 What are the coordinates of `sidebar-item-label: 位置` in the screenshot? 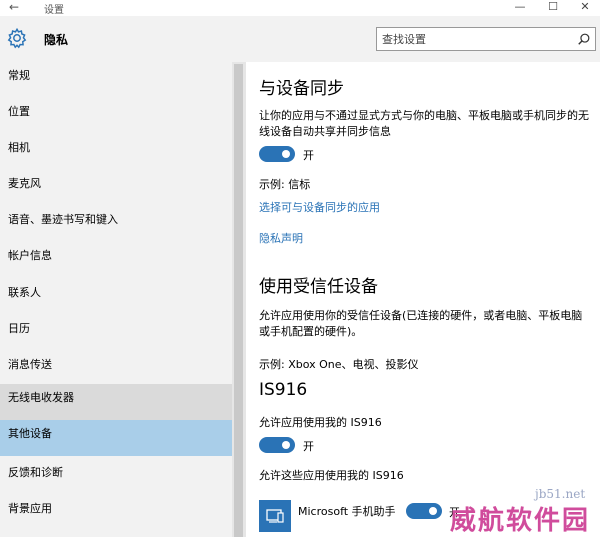 It's located at (19, 111).